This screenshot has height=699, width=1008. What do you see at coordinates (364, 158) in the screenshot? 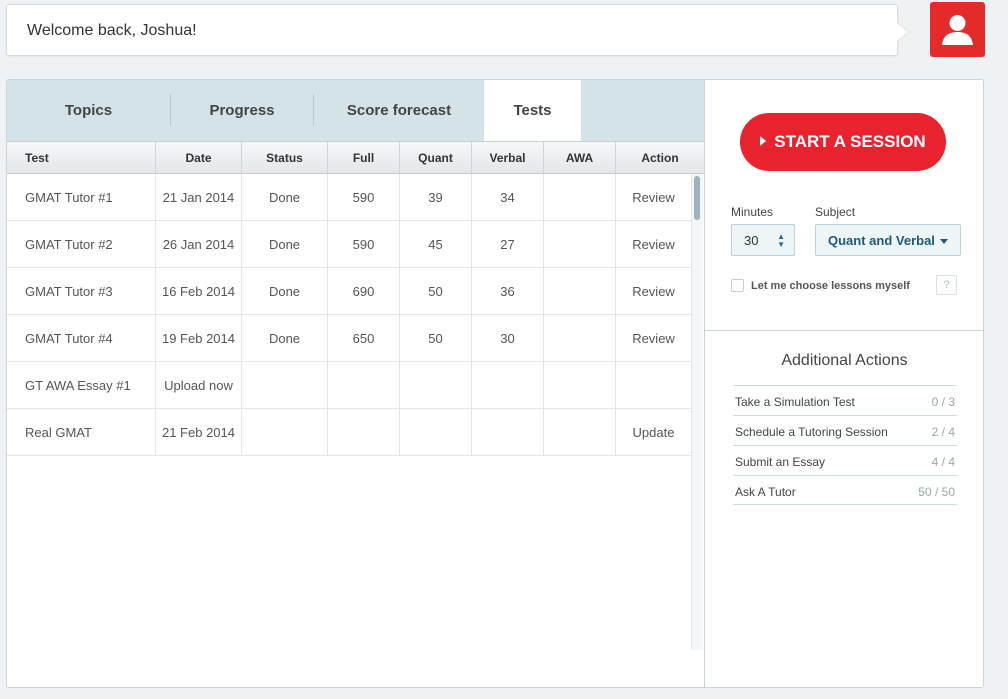
I see `col-full: Full` at bounding box center [364, 158].